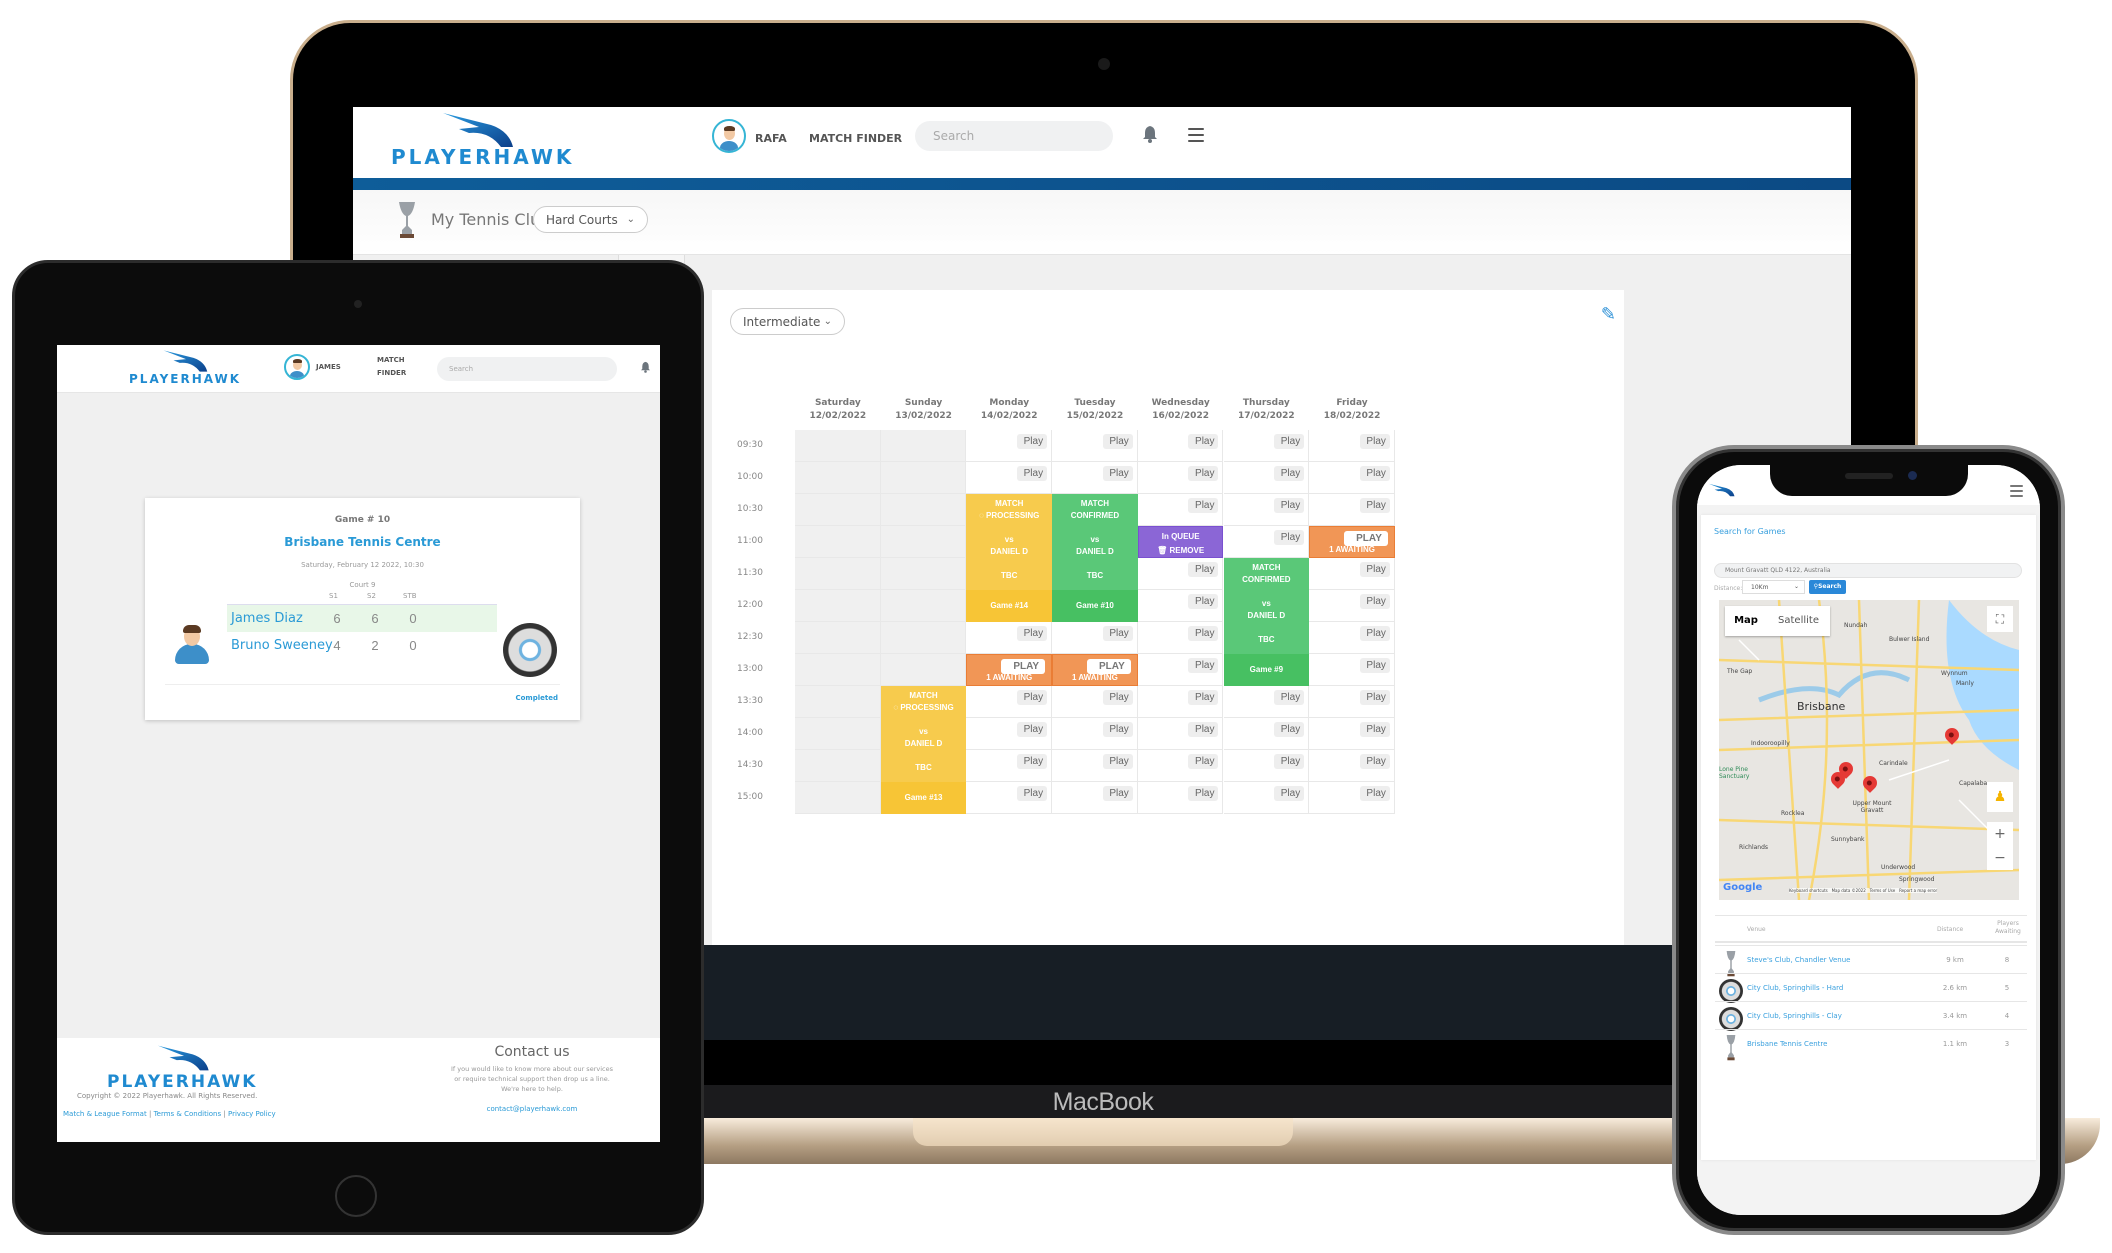  I want to click on player-name-link: James Diaz, so click(267, 618).